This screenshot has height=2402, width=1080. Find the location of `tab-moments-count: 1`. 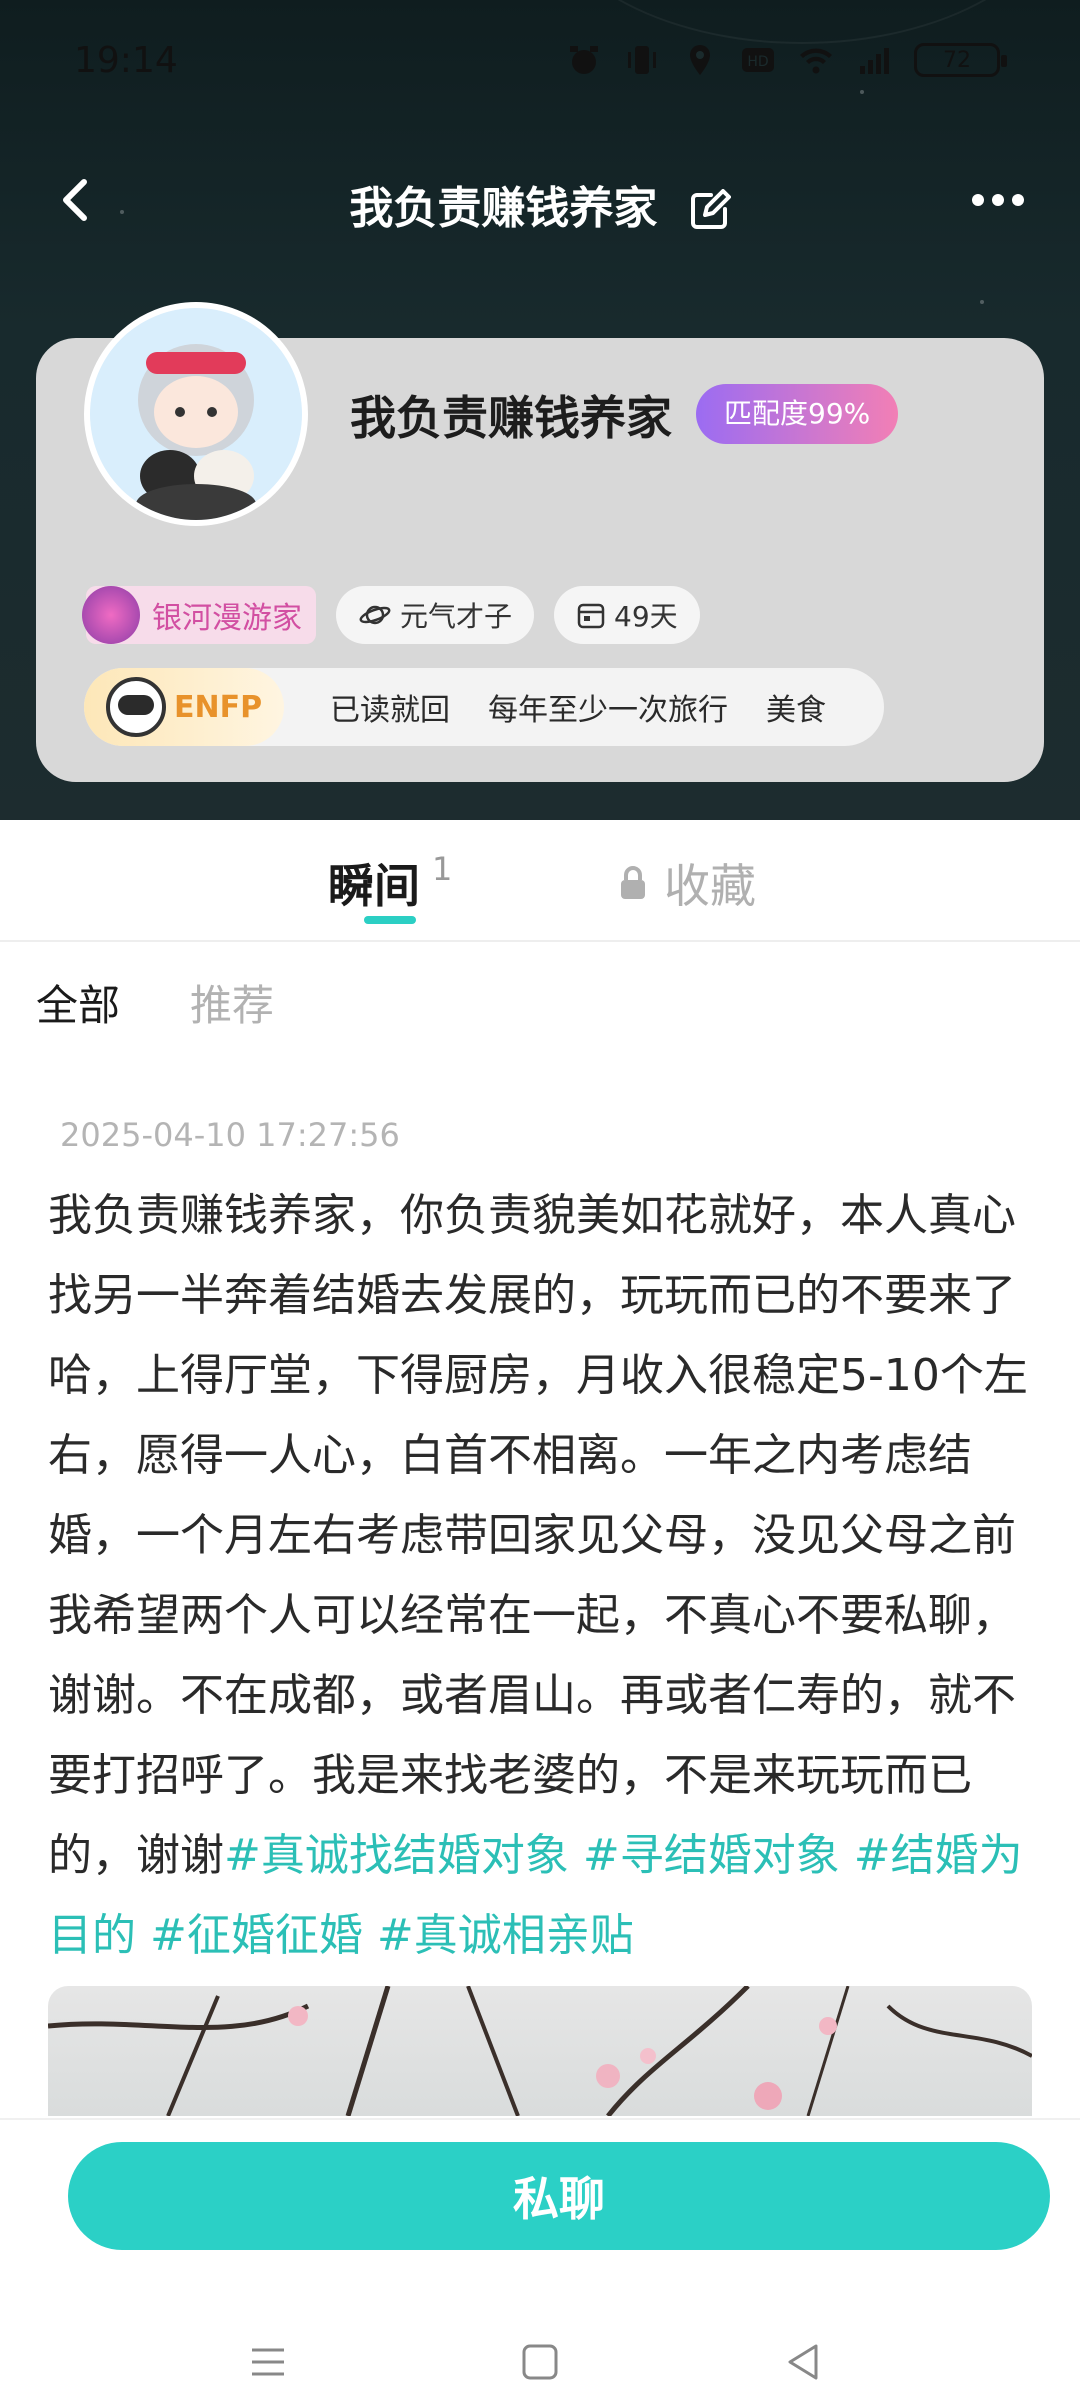

tab-moments-count: 1 is located at coordinates (442, 869).